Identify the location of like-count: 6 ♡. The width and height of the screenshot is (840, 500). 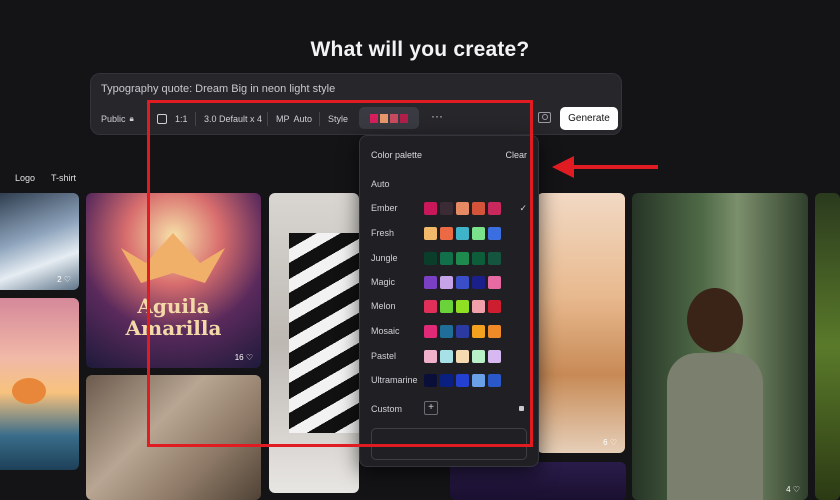
(610, 442).